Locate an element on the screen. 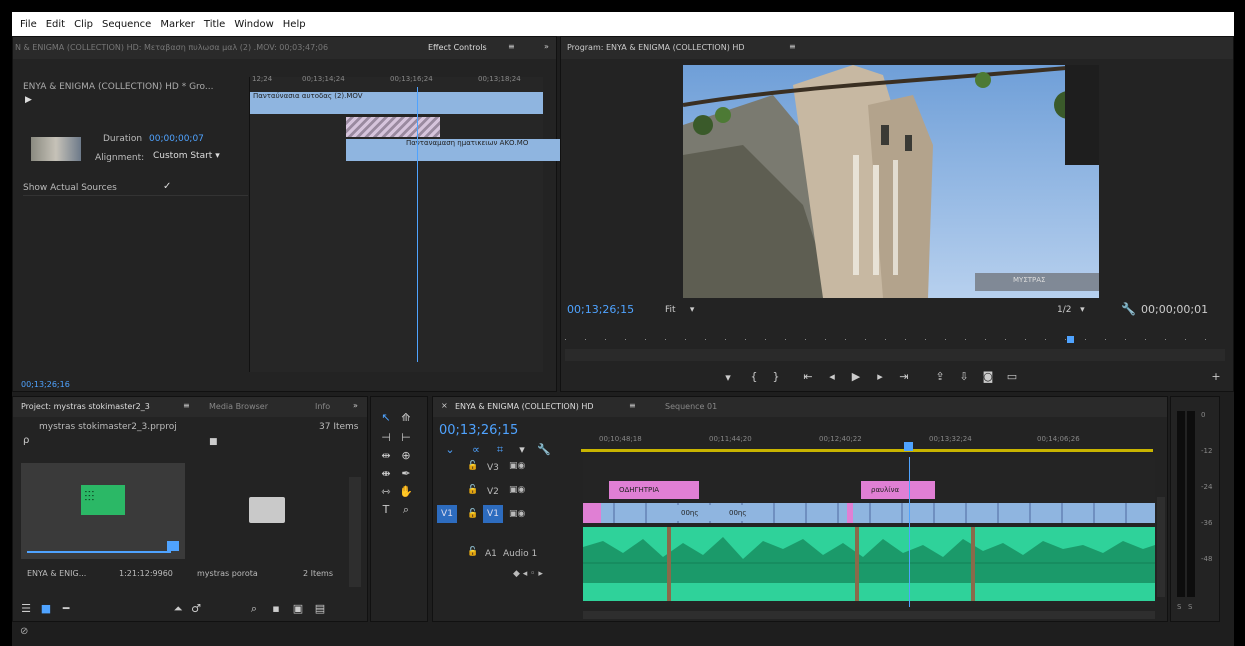  meter-solo-left: S is located at coordinates (1179, 607).